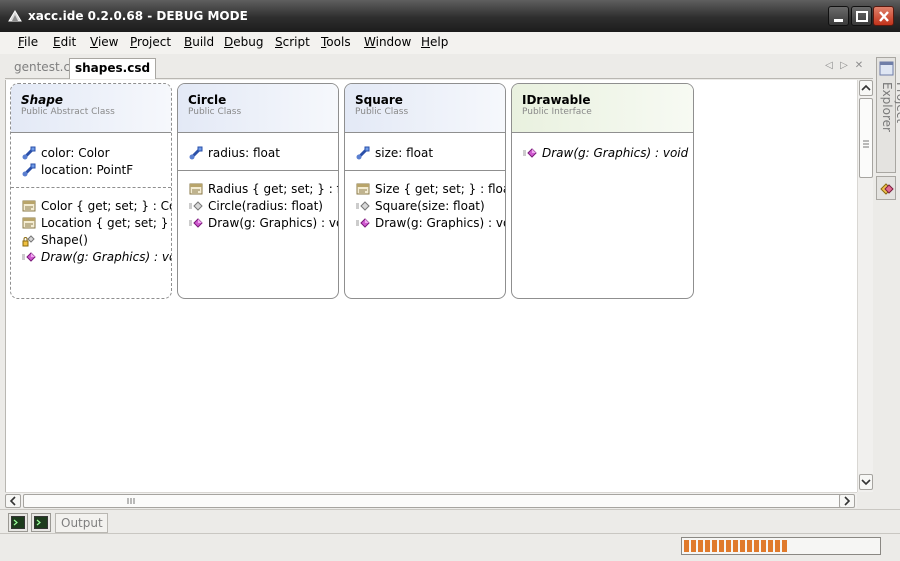 The image size is (900, 561). Describe the element at coordinates (29, 257) in the screenshot. I see `abstract-method-icon` at that location.